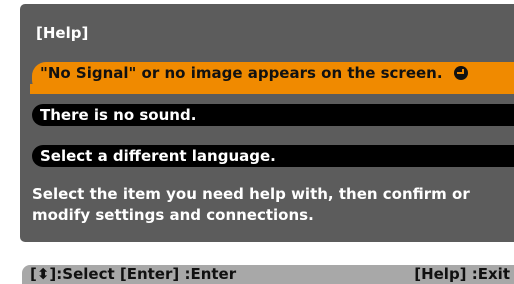  What do you see at coordinates (158, 156) in the screenshot?
I see `help-item-label: Select a different language.` at bounding box center [158, 156].